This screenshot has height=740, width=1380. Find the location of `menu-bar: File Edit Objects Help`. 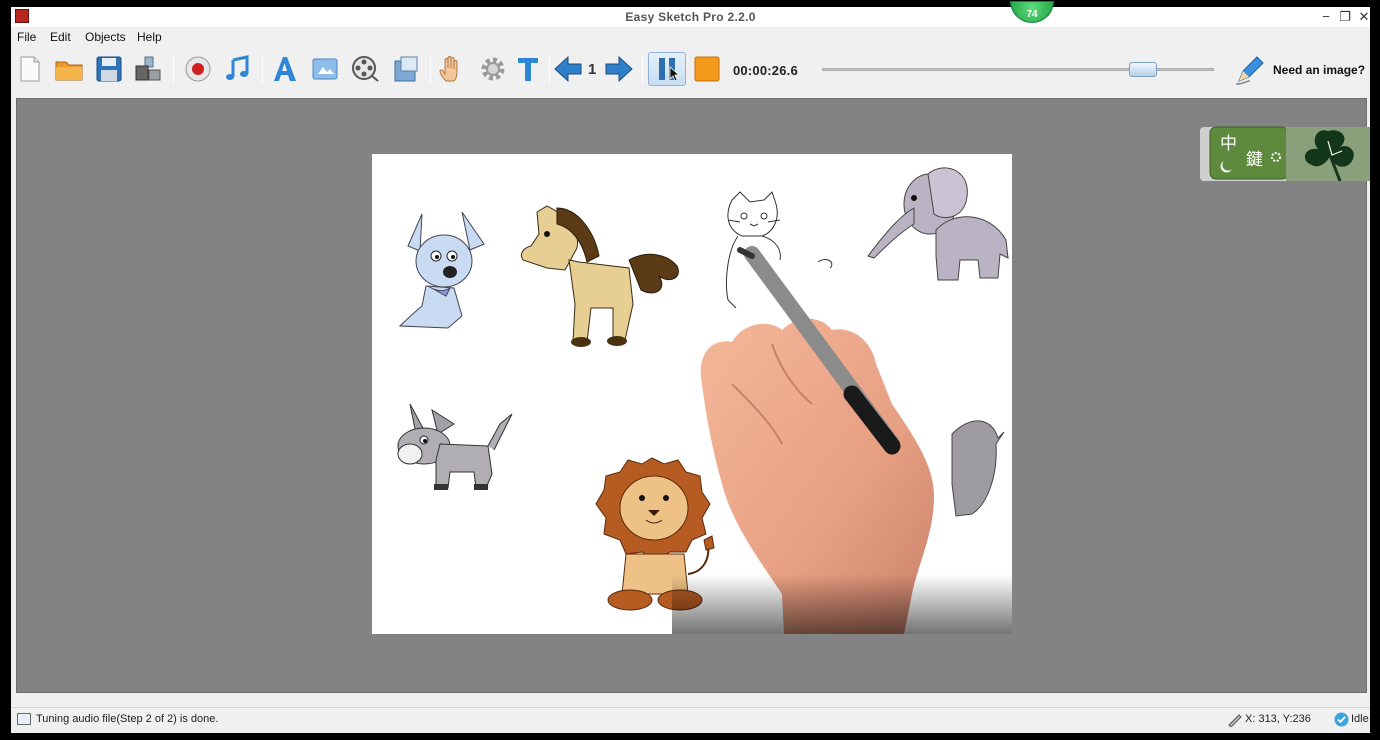

menu-bar: File Edit Objects Help is located at coordinates (690, 38).